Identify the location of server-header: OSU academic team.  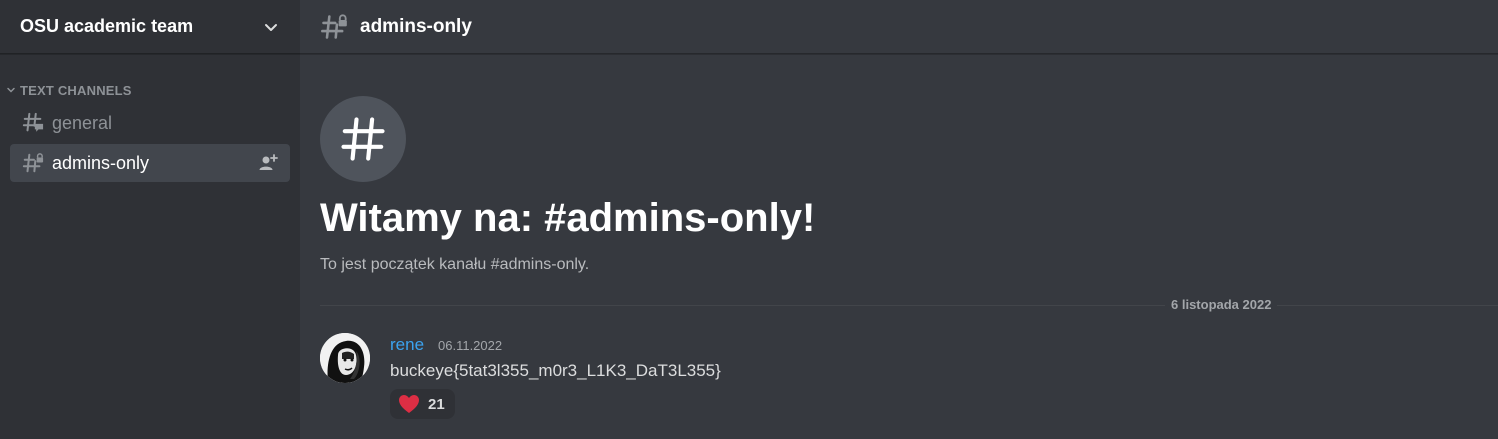
(150, 27).